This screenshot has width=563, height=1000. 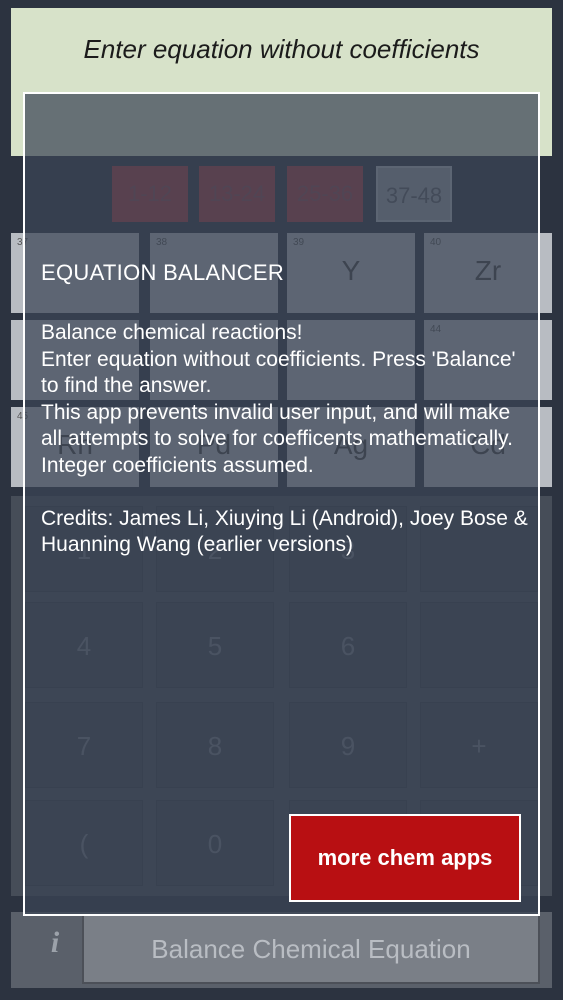 I want to click on balance-button: Balance Chemical Equation, so click(x=311, y=949).